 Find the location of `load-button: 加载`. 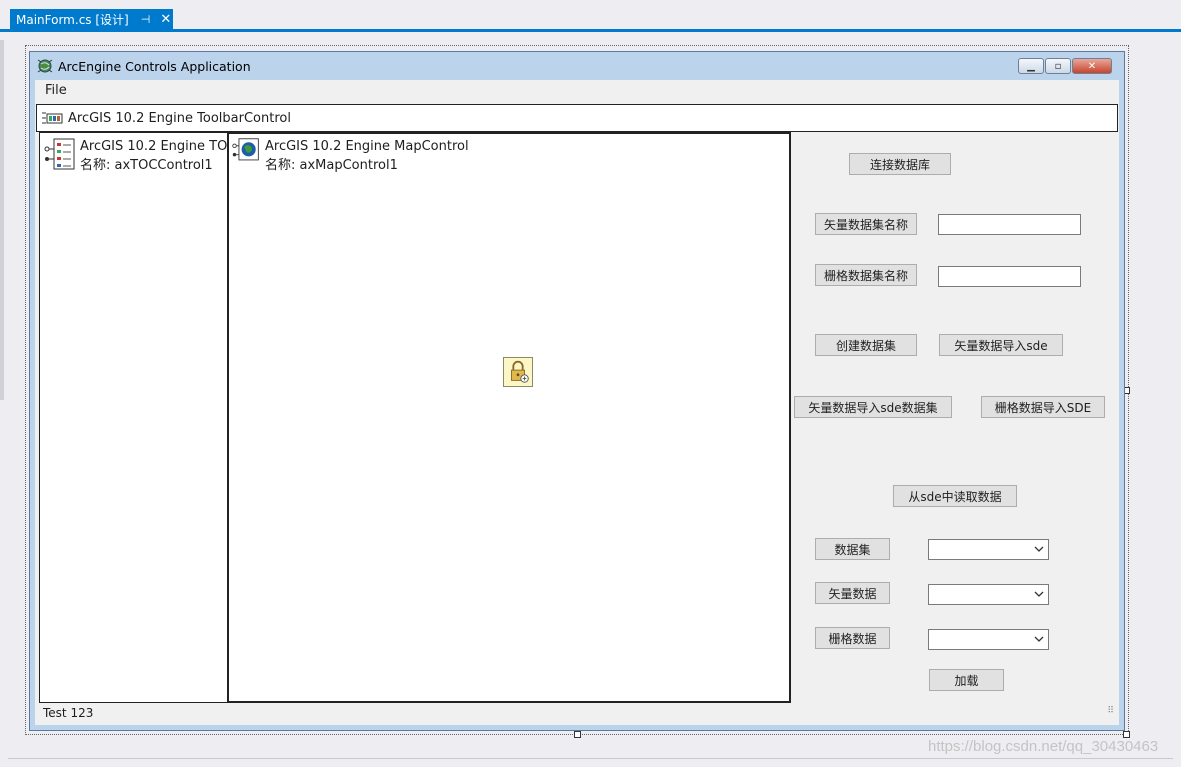

load-button: 加载 is located at coordinates (966, 680).